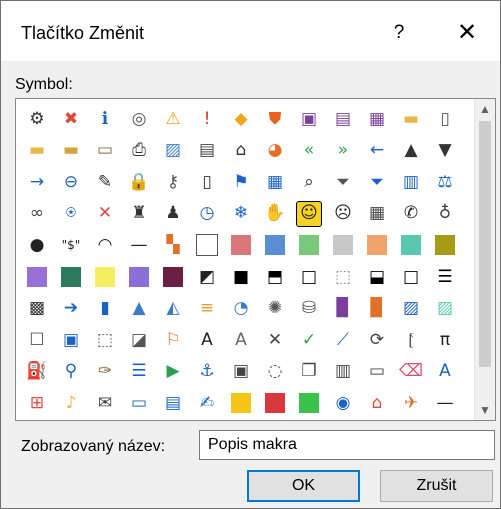 This screenshot has width=501, height=509. What do you see at coordinates (377, 403) in the screenshot?
I see `house-globe-icon: ⌂` at bounding box center [377, 403].